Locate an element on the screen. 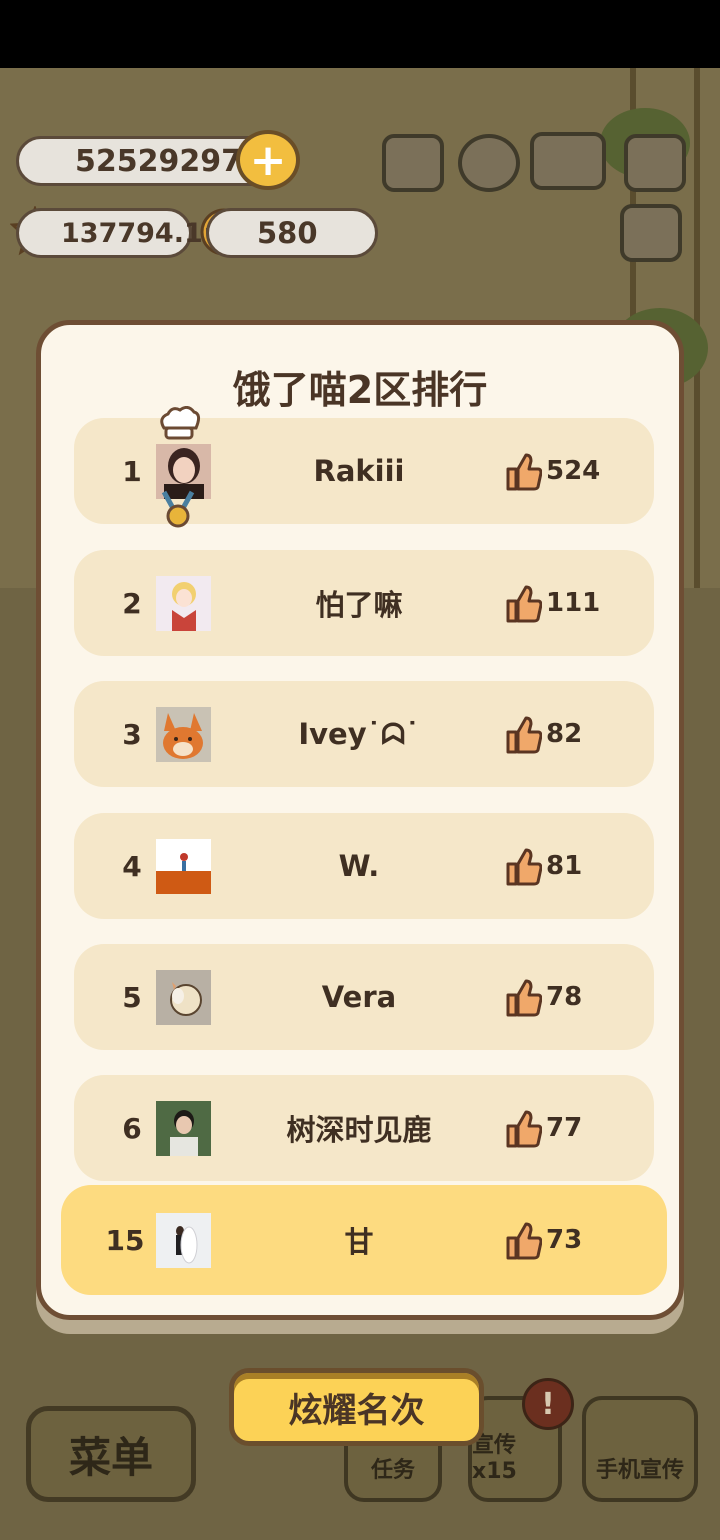  ranking-row: 2 怕了嘛 111 is located at coordinates (364, 603).